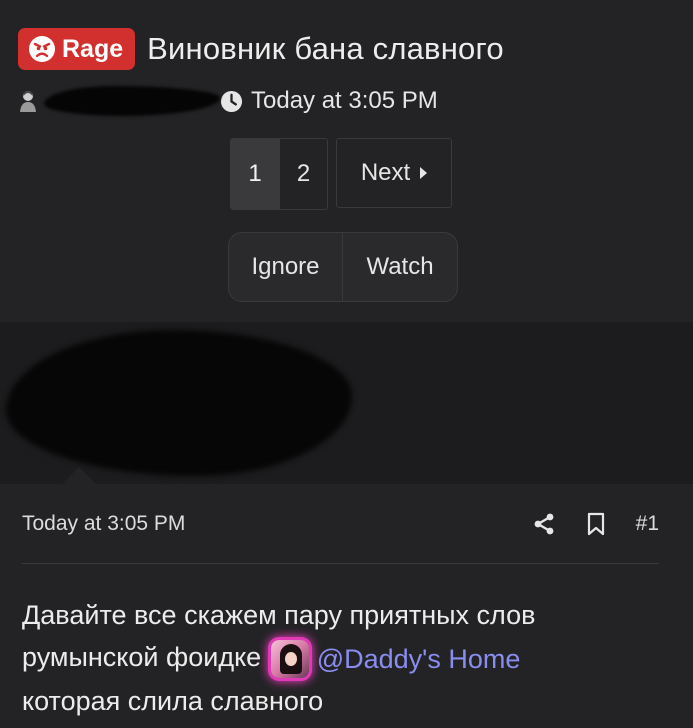 Image resolution: width=693 pixels, height=728 pixels. Describe the element at coordinates (303, 174) in the screenshot. I see `page-2-button: 2` at that location.